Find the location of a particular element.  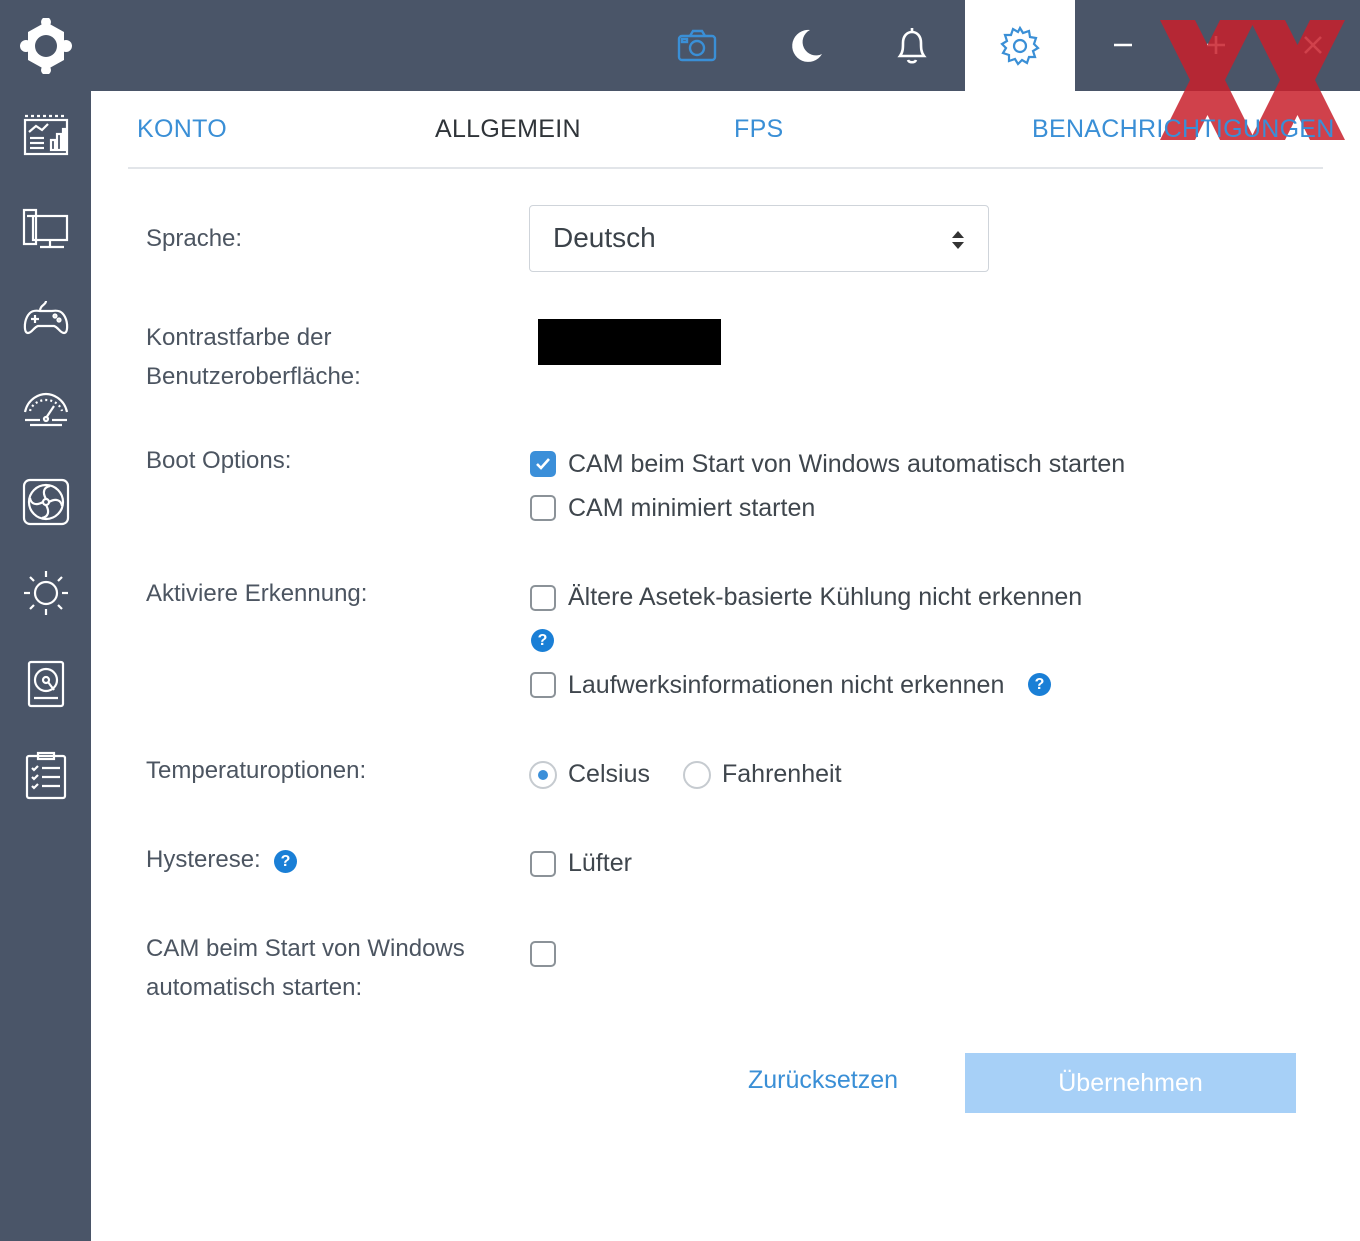

start-minimized-text: CAM minimiert starten is located at coordinates (692, 508).